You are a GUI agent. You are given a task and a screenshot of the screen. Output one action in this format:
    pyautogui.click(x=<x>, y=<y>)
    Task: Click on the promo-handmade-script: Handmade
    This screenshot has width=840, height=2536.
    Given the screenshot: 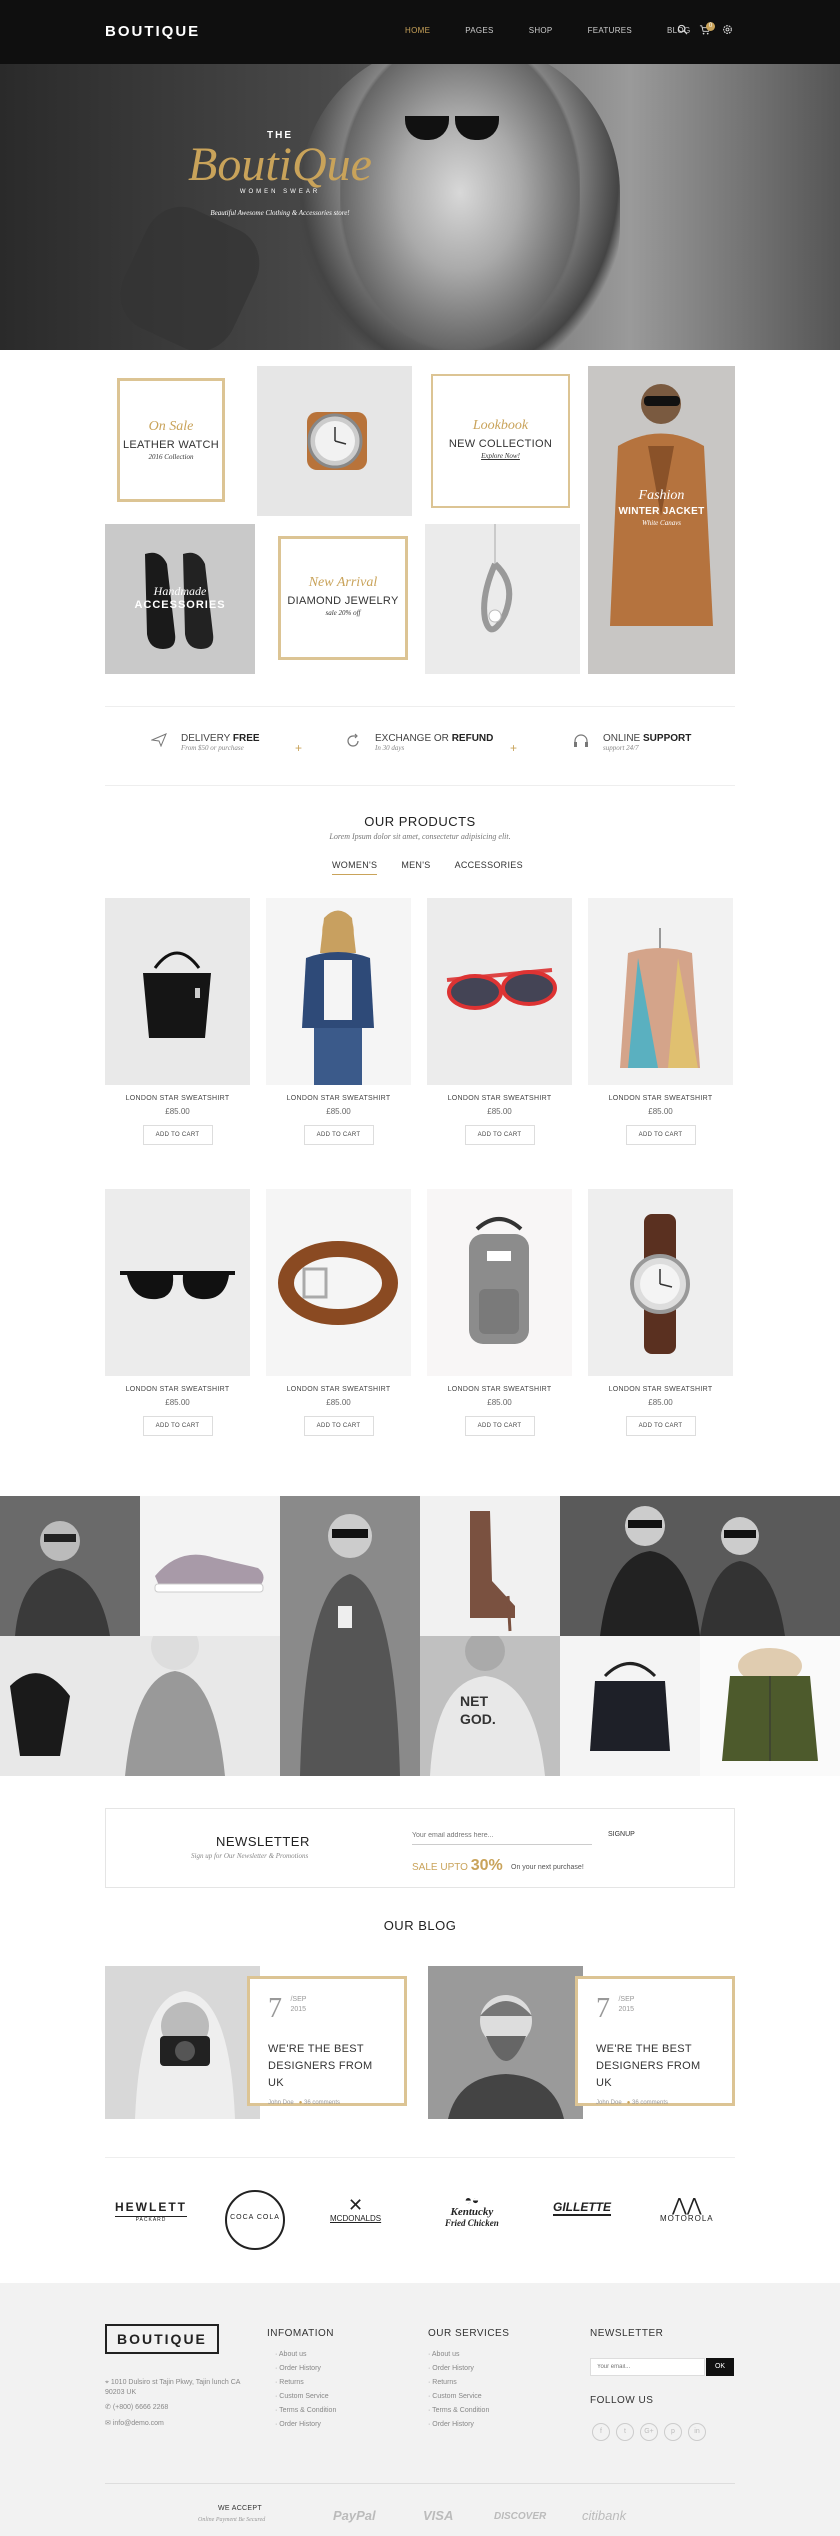 What is the action you would take?
    pyautogui.click(x=180, y=591)
    